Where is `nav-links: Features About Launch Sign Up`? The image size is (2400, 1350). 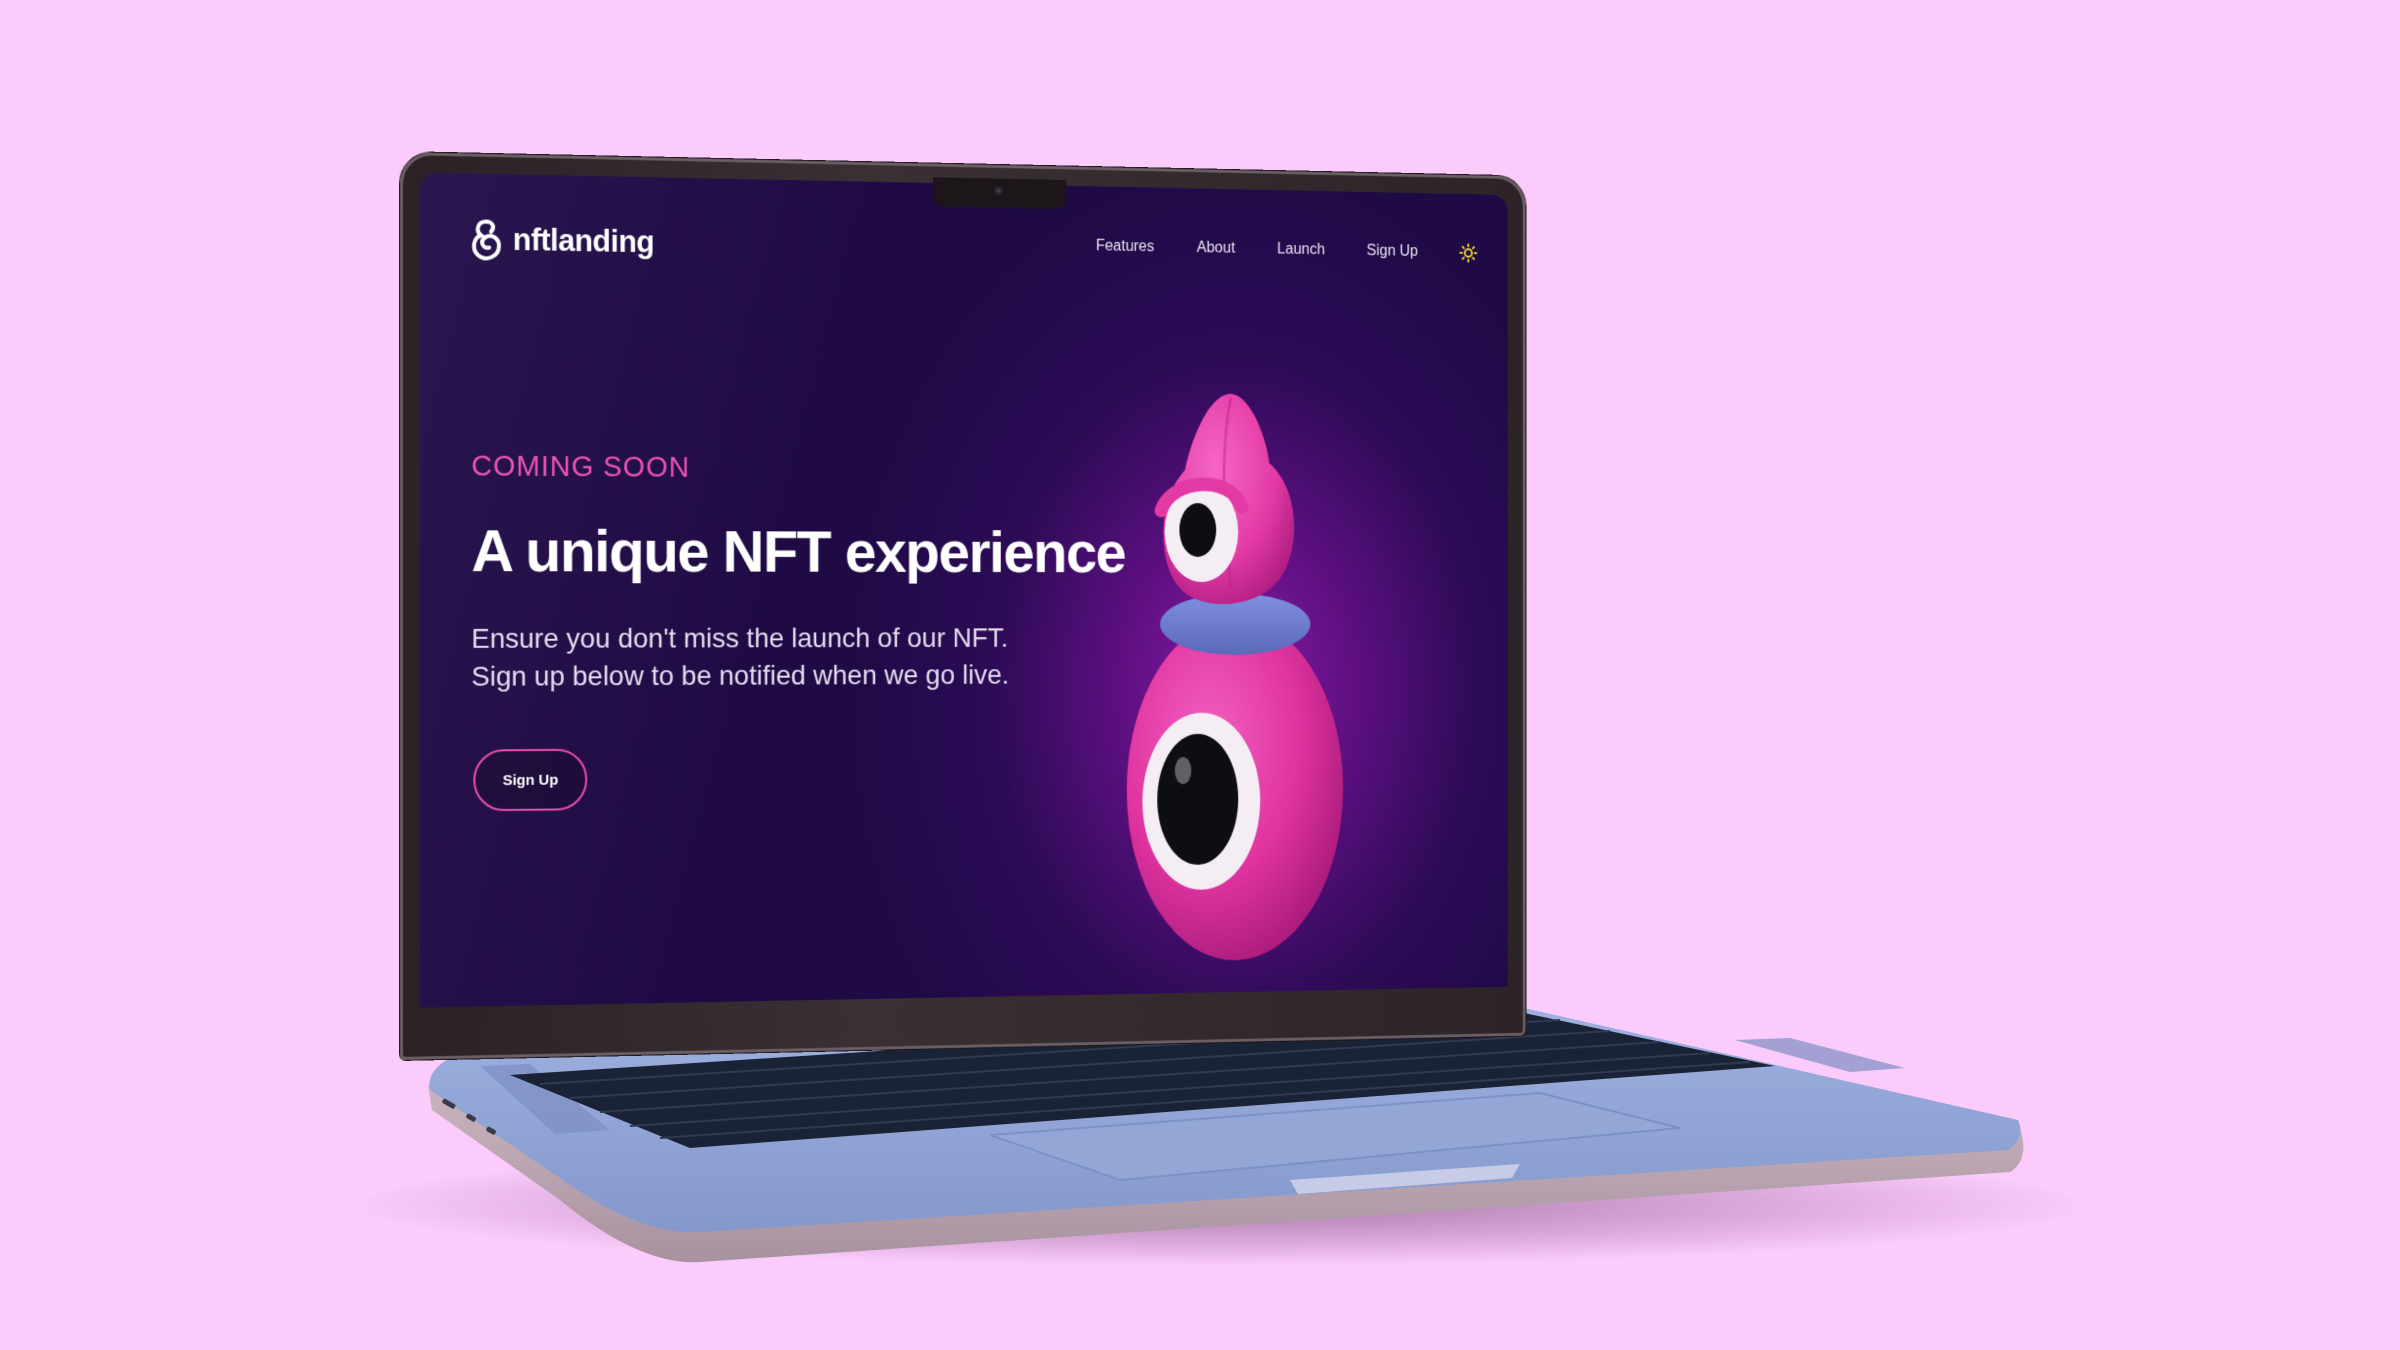 nav-links: Features About Launch Sign Up is located at coordinates (1265, 249).